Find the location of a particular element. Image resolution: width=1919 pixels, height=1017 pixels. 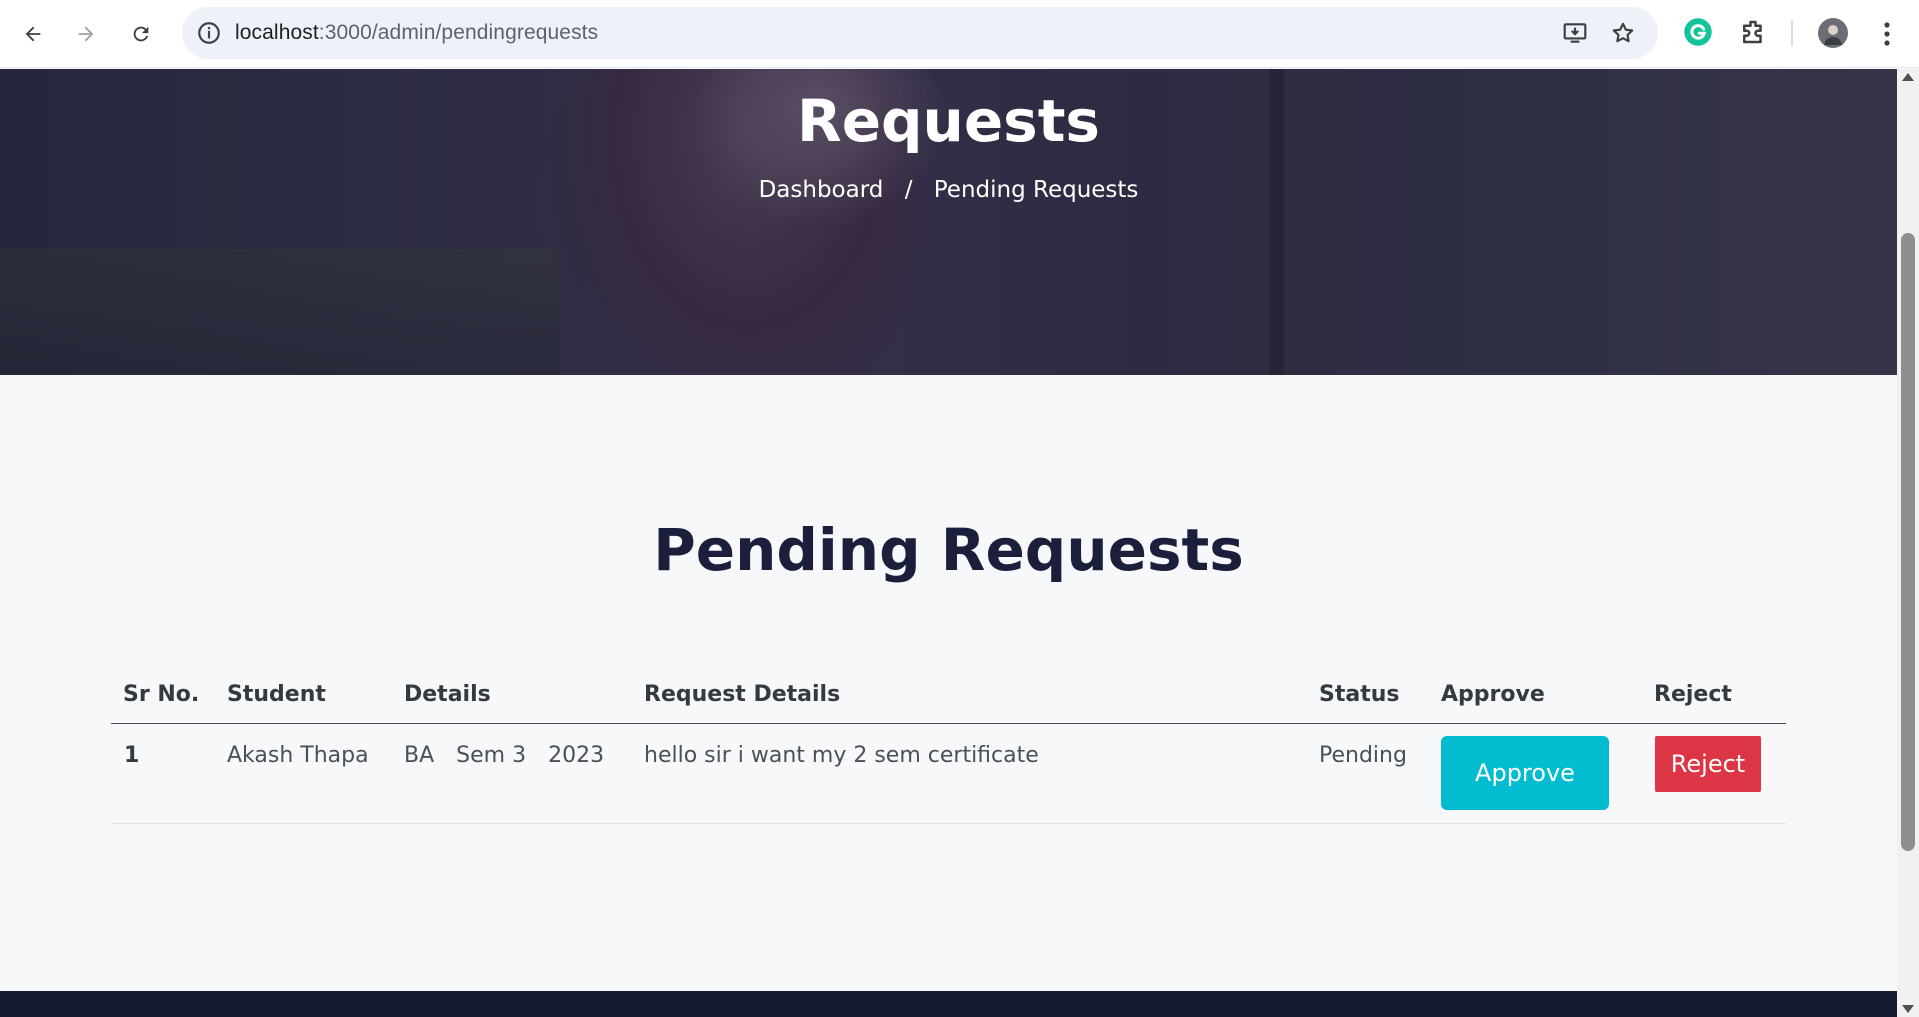

forward-icon is located at coordinates (86, 34).